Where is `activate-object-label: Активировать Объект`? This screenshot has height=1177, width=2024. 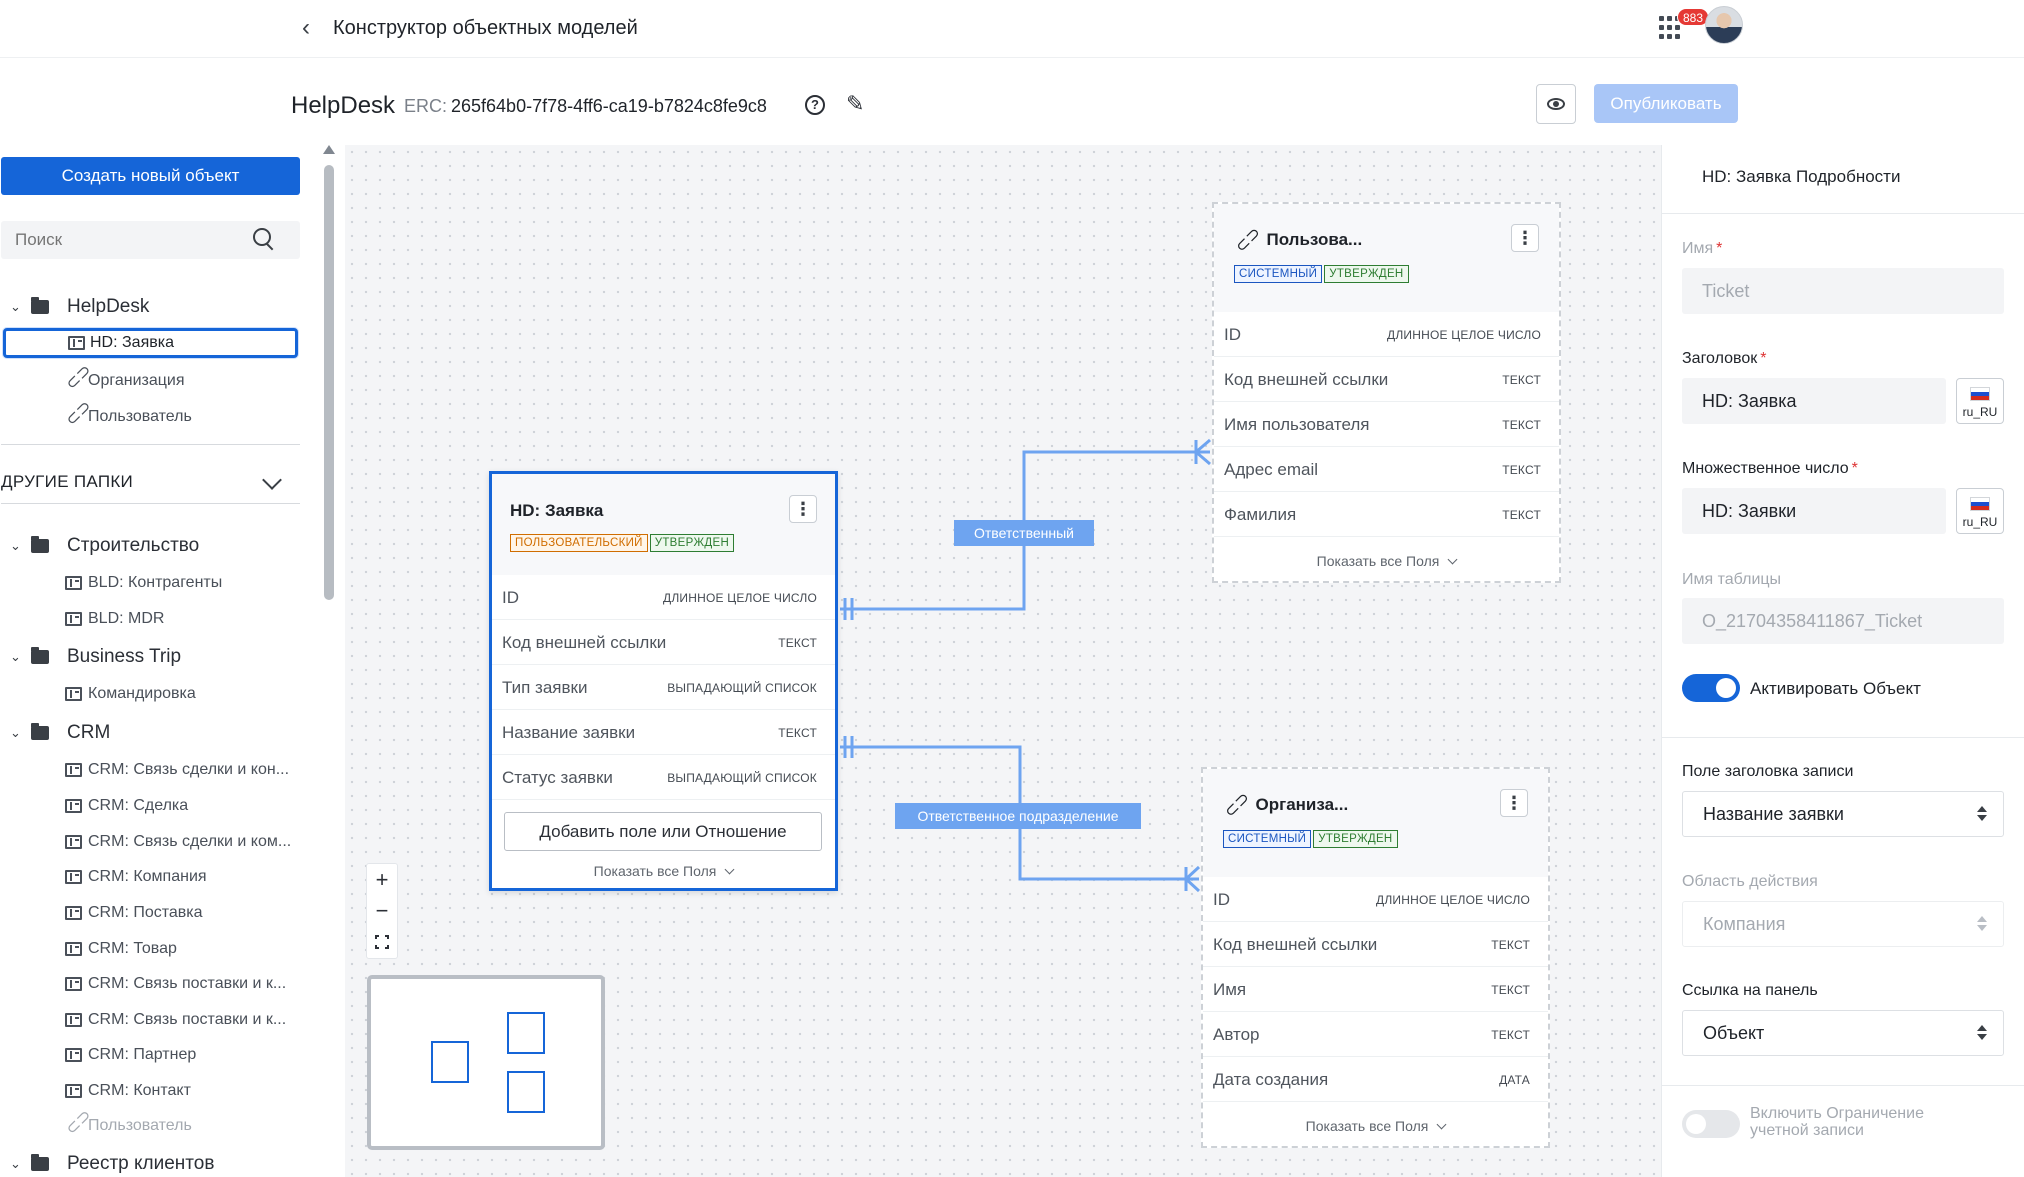 activate-object-label: Активировать Объект is located at coordinates (1835, 688).